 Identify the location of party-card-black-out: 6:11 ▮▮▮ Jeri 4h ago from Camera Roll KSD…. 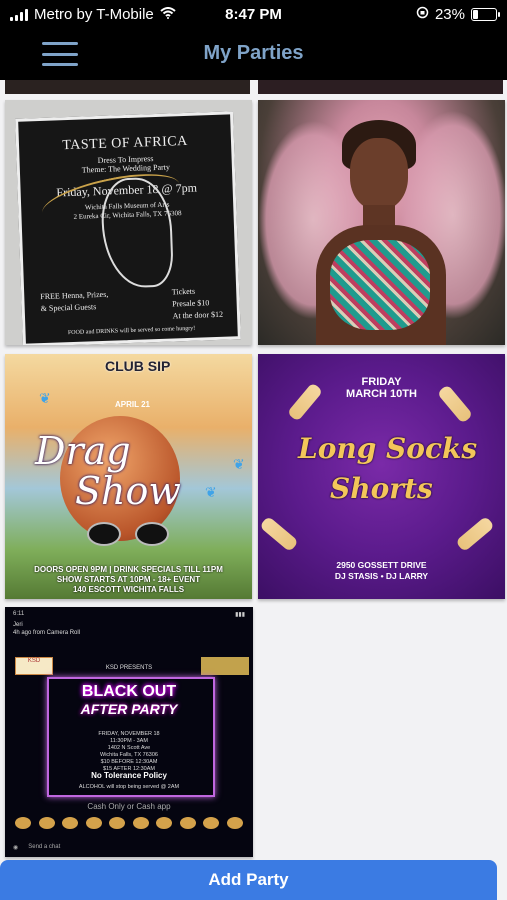
(129, 732).